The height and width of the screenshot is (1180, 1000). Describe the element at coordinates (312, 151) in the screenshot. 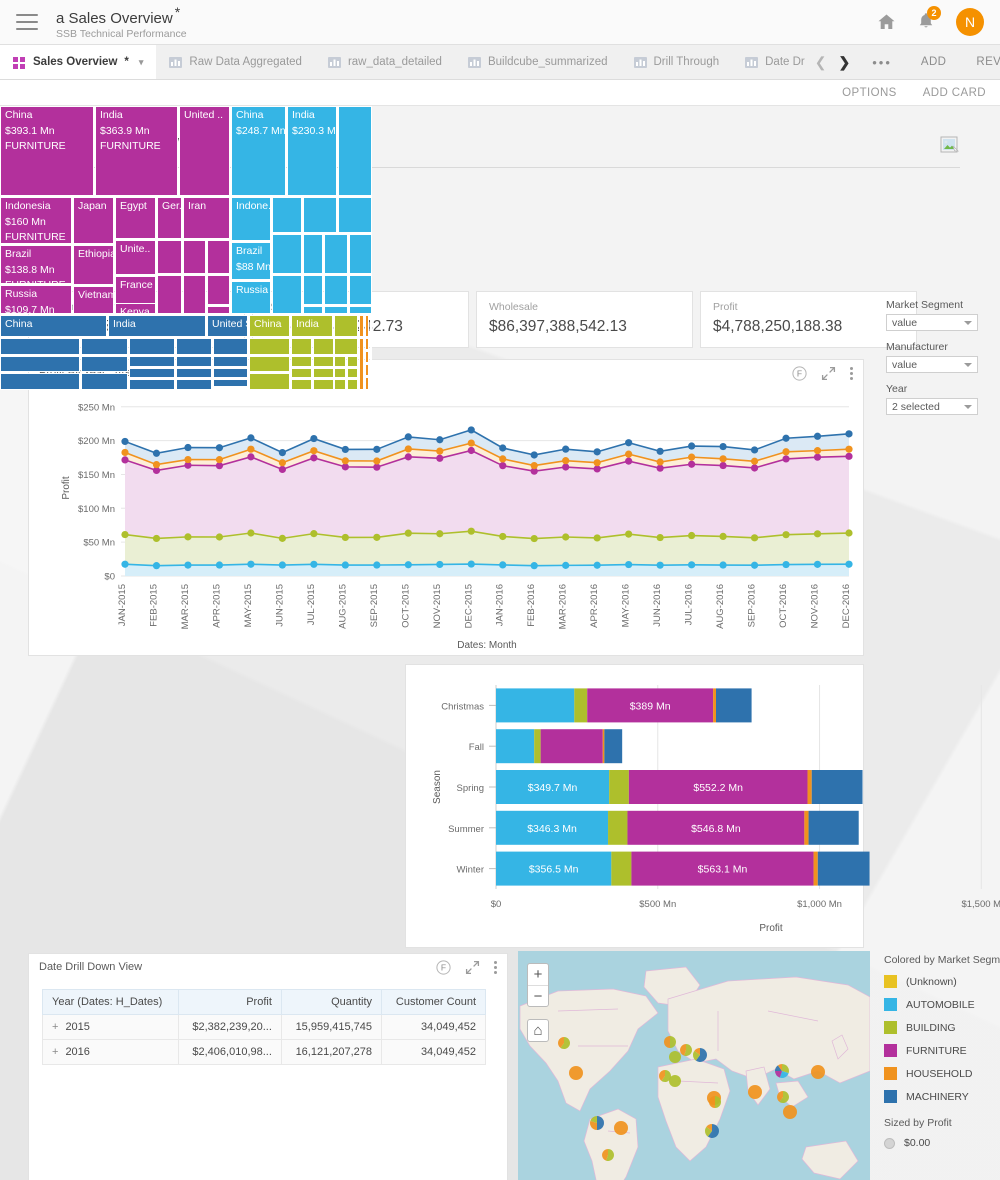

I see `treemap-tile: India $230.3 Mn` at that location.